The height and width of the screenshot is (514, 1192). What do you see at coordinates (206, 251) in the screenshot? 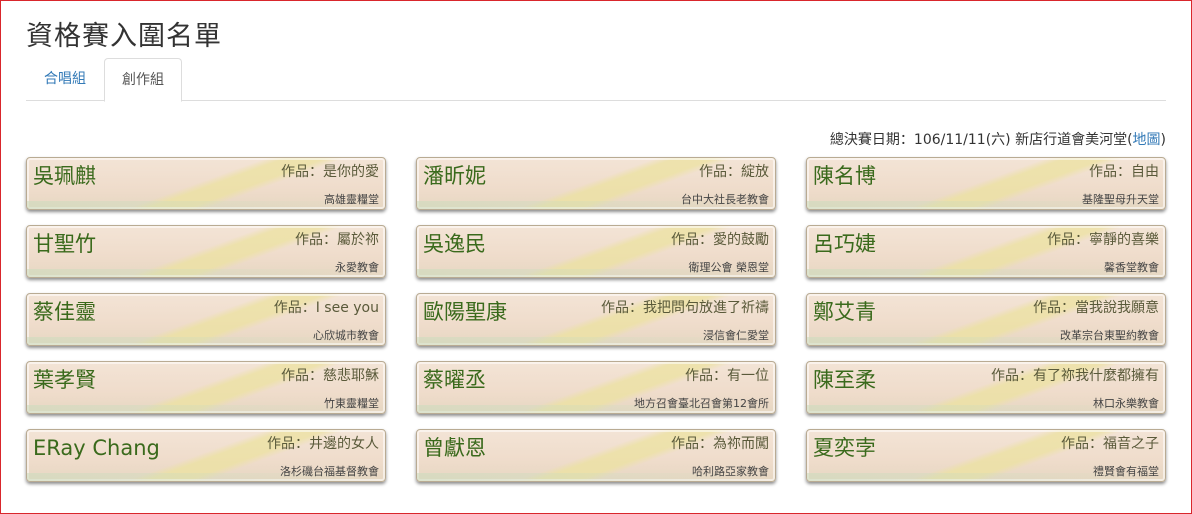
I see `finalist-card: 甘聖竹 作品：屬於祢永愛教會` at bounding box center [206, 251].